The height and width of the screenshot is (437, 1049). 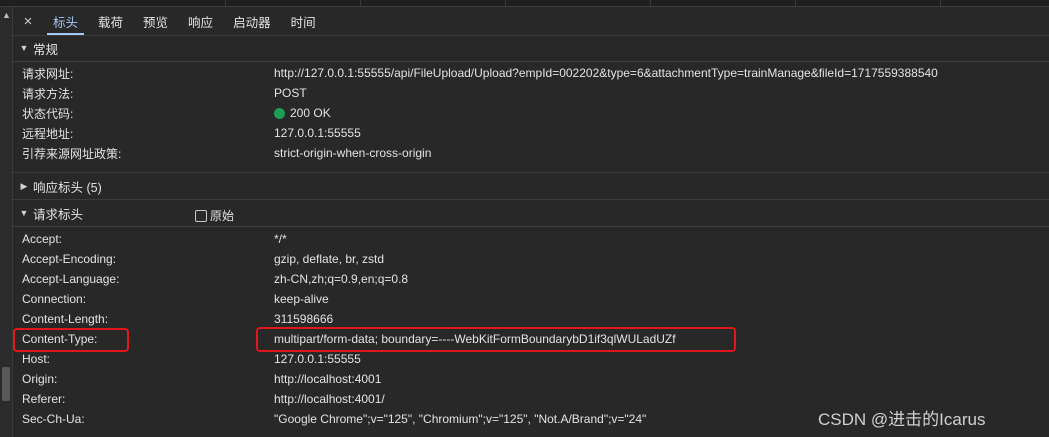 What do you see at coordinates (71, 340) in the screenshot?
I see `content-type-key-highlight` at bounding box center [71, 340].